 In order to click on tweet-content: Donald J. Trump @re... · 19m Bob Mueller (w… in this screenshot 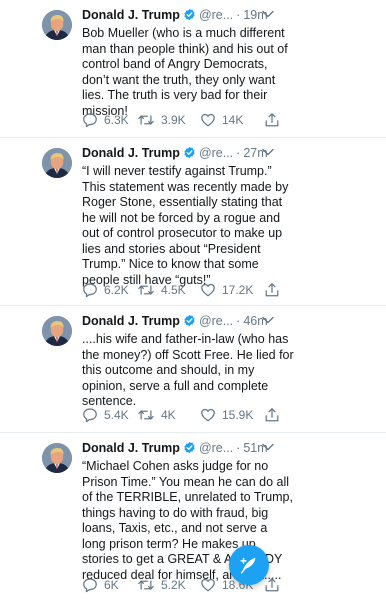, I will do `click(188, 62)`.